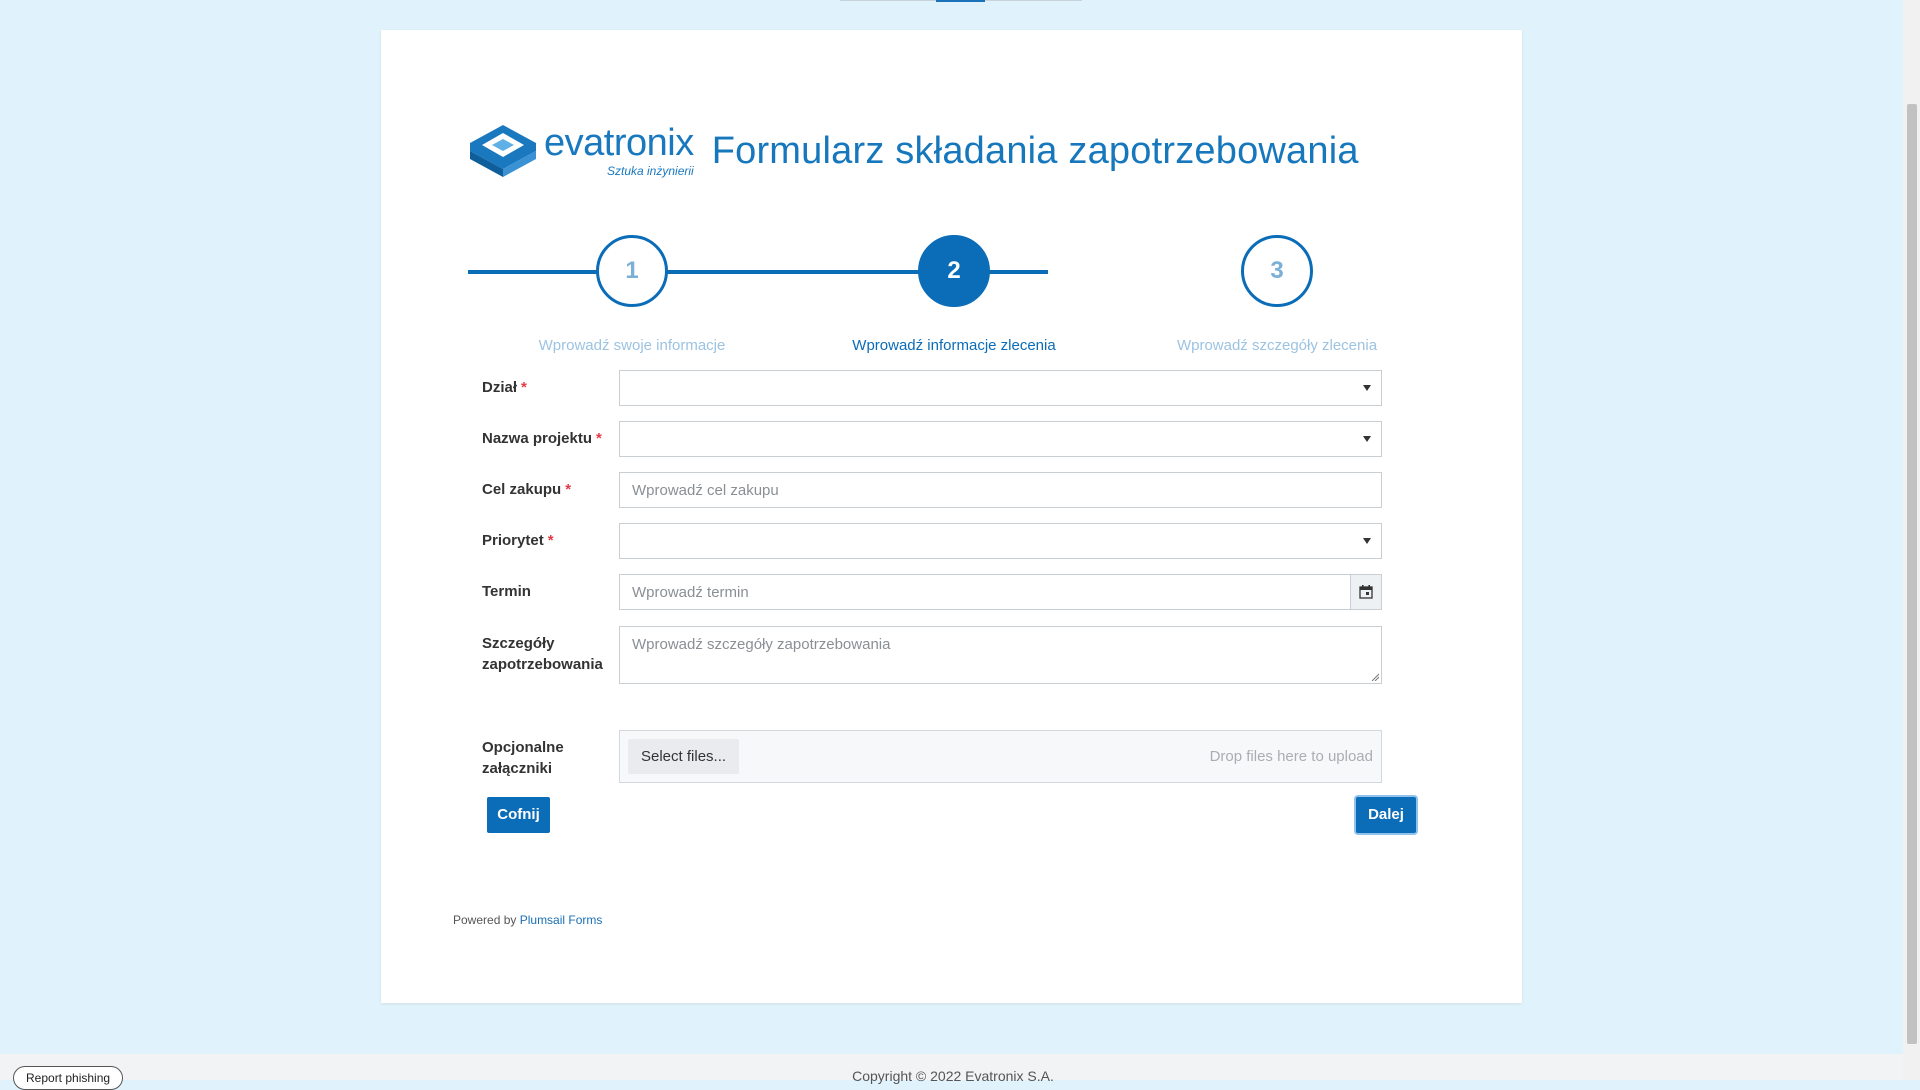  What do you see at coordinates (619, 143) in the screenshot?
I see `logo-wordmark: evatronix` at bounding box center [619, 143].